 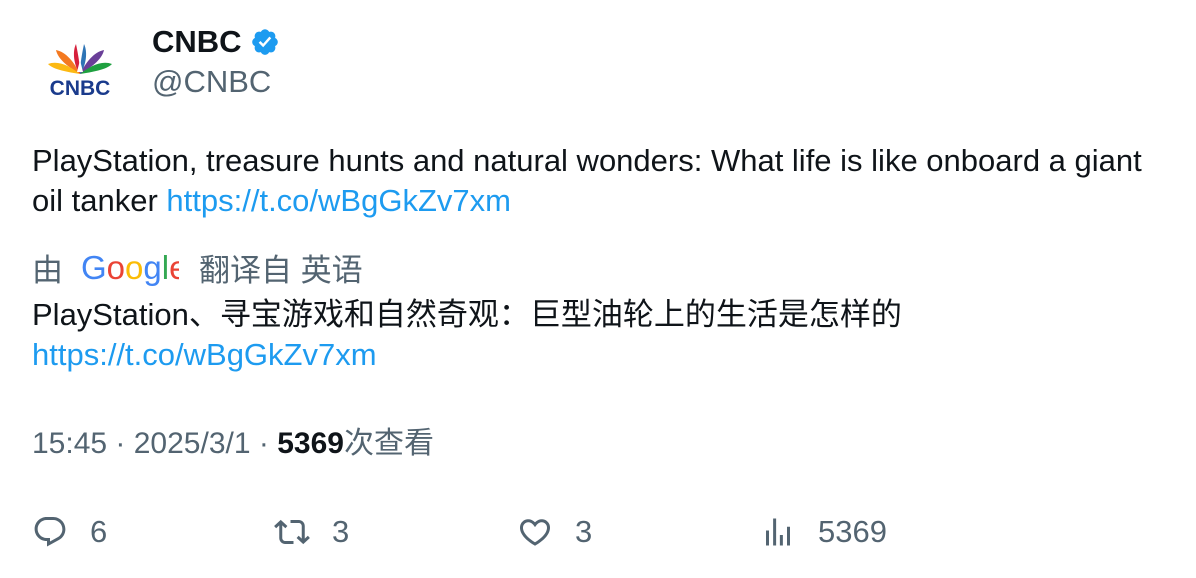 I want to click on translation-suffix: 翻译自 英语, so click(x=281, y=270).